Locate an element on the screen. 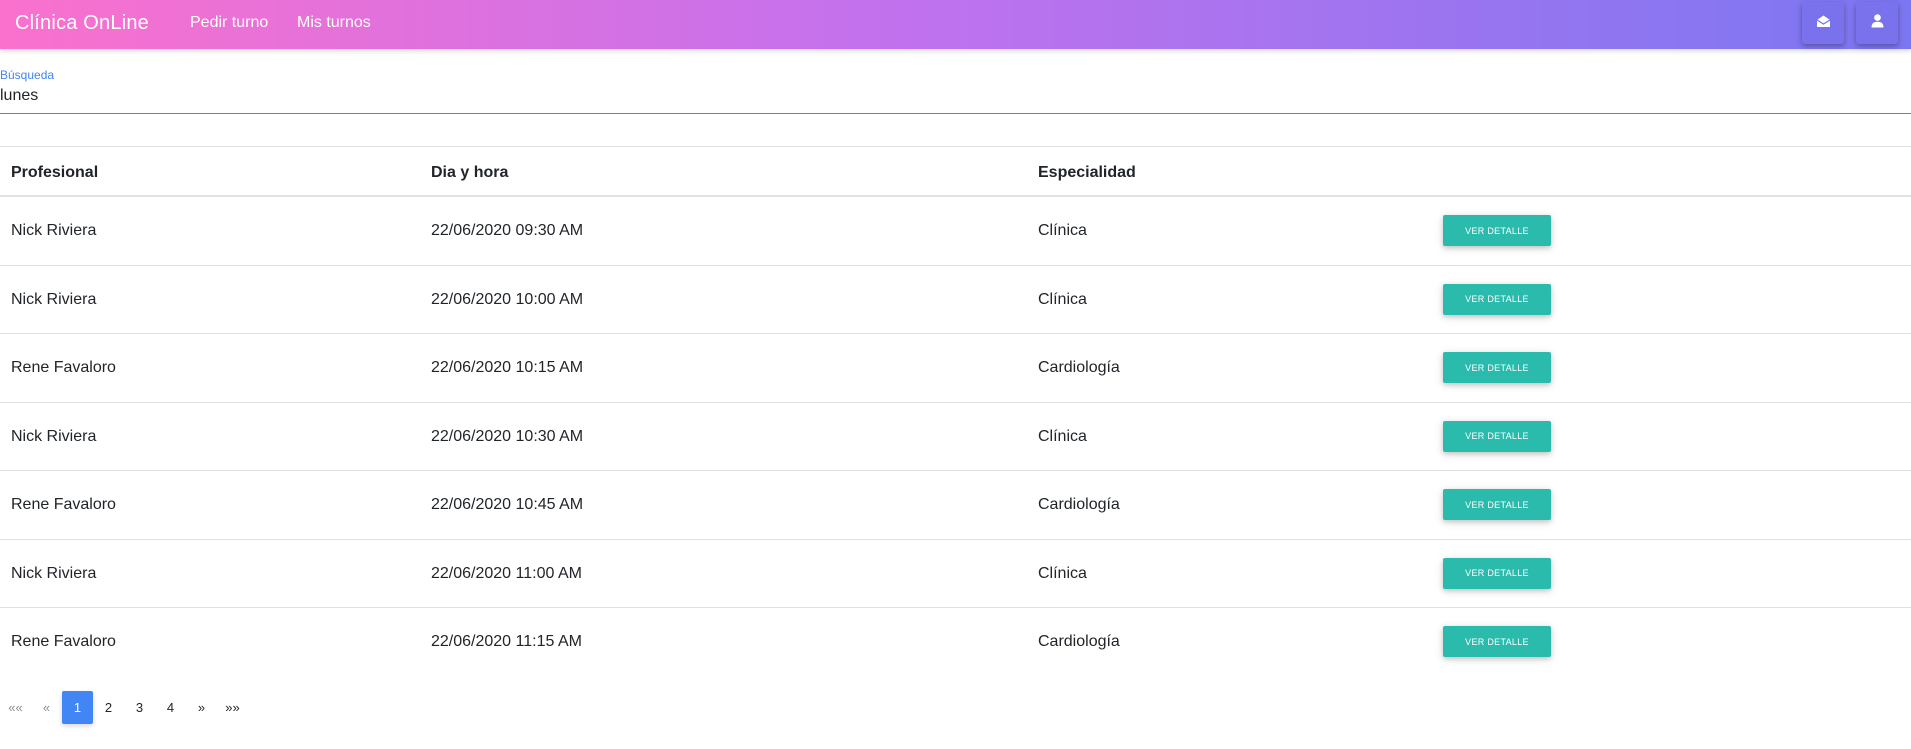  search-input is located at coordinates (955, 99).